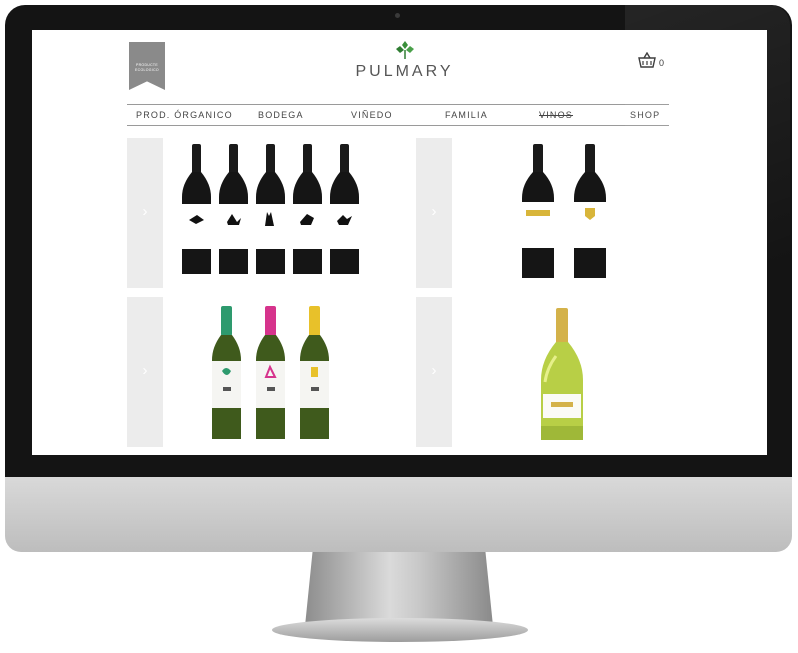  I want to click on white-wine-bottles, so click(272, 373).